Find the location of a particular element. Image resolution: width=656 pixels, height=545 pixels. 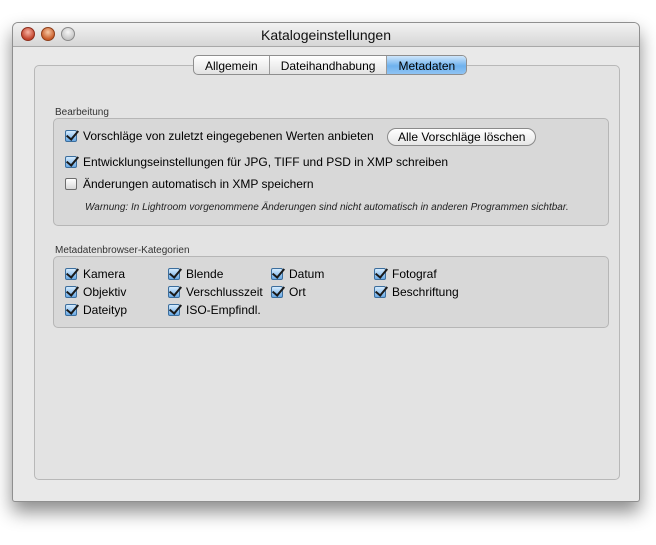

category-datum: Datum is located at coordinates (297, 274).